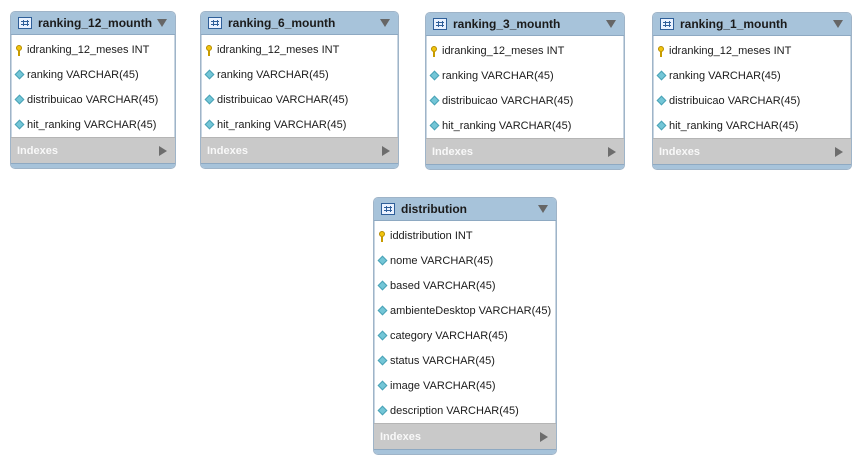 This screenshot has width=860, height=463. I want to click on table-header: distribution, so click(465, 209).